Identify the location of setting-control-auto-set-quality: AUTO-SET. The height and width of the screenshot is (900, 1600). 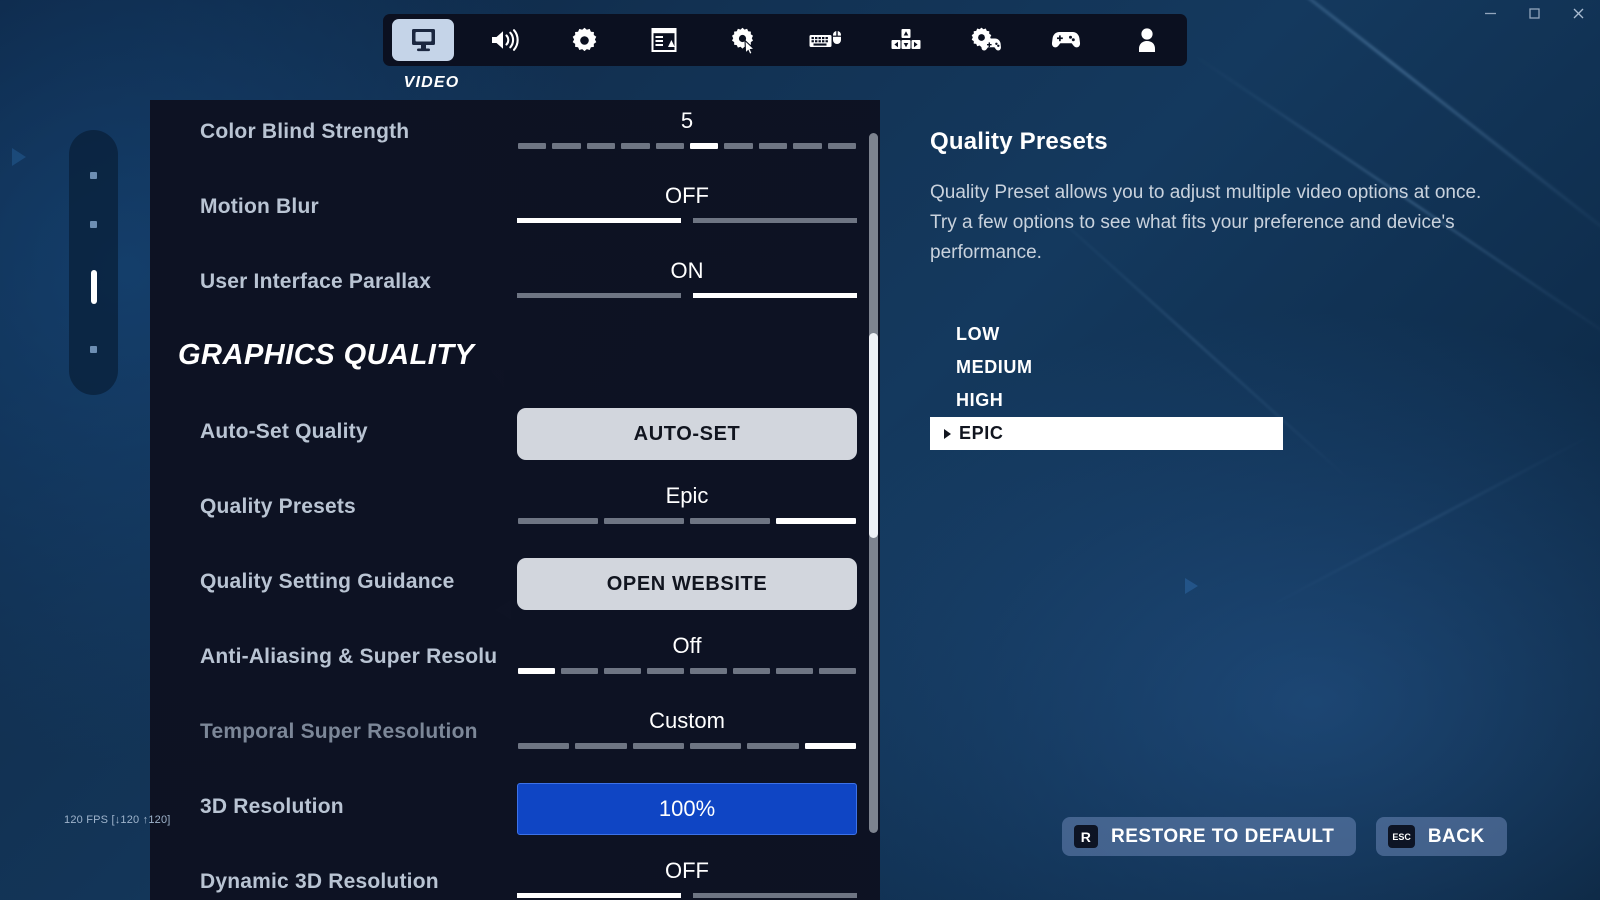
(687, 433).